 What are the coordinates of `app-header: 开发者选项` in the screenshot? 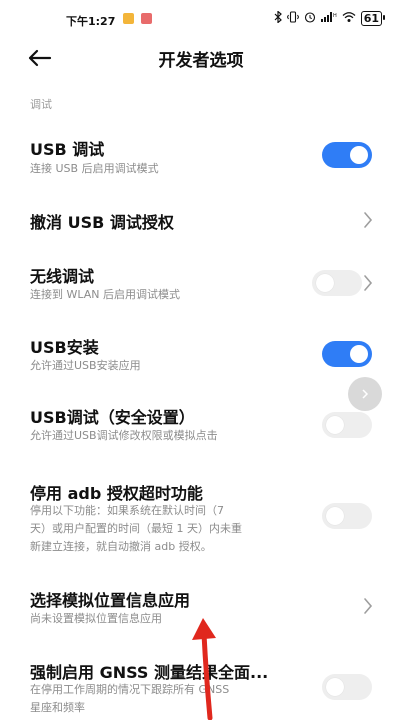 It's located at (201, 58).